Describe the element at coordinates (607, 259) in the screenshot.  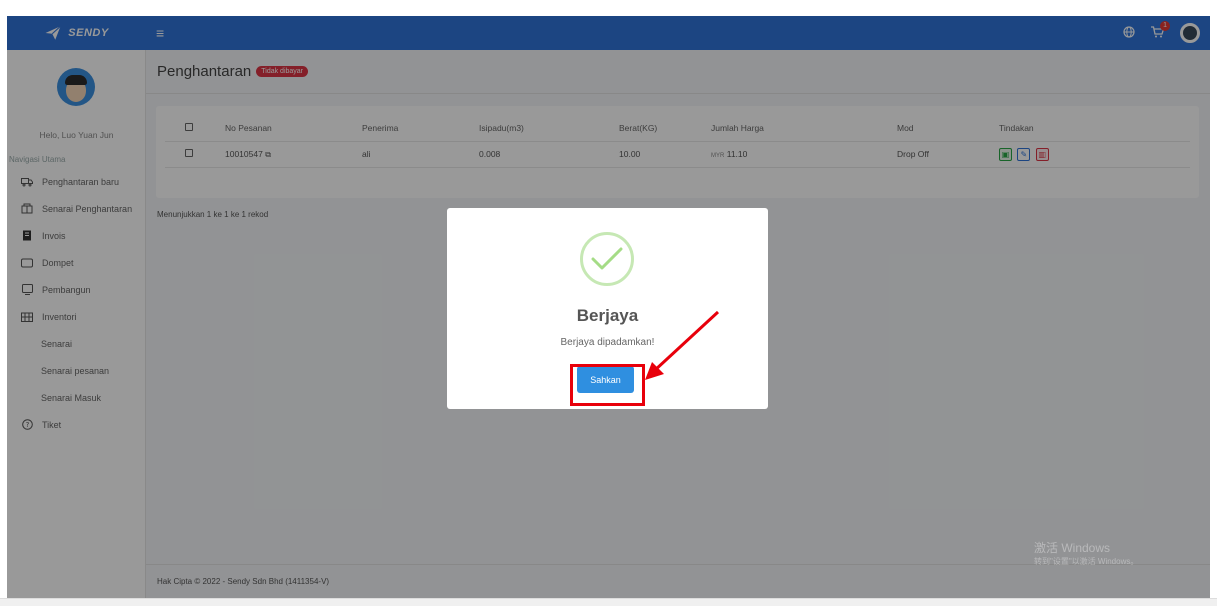
I see `success-check-icon` at that location.